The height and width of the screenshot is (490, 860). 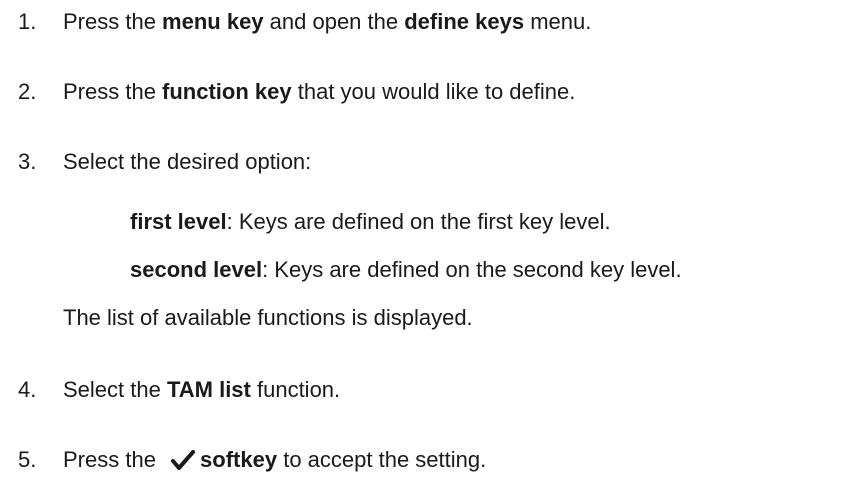 I want to click on step-text: Press the softkey to accept the setting., so click(x=274, y=460).